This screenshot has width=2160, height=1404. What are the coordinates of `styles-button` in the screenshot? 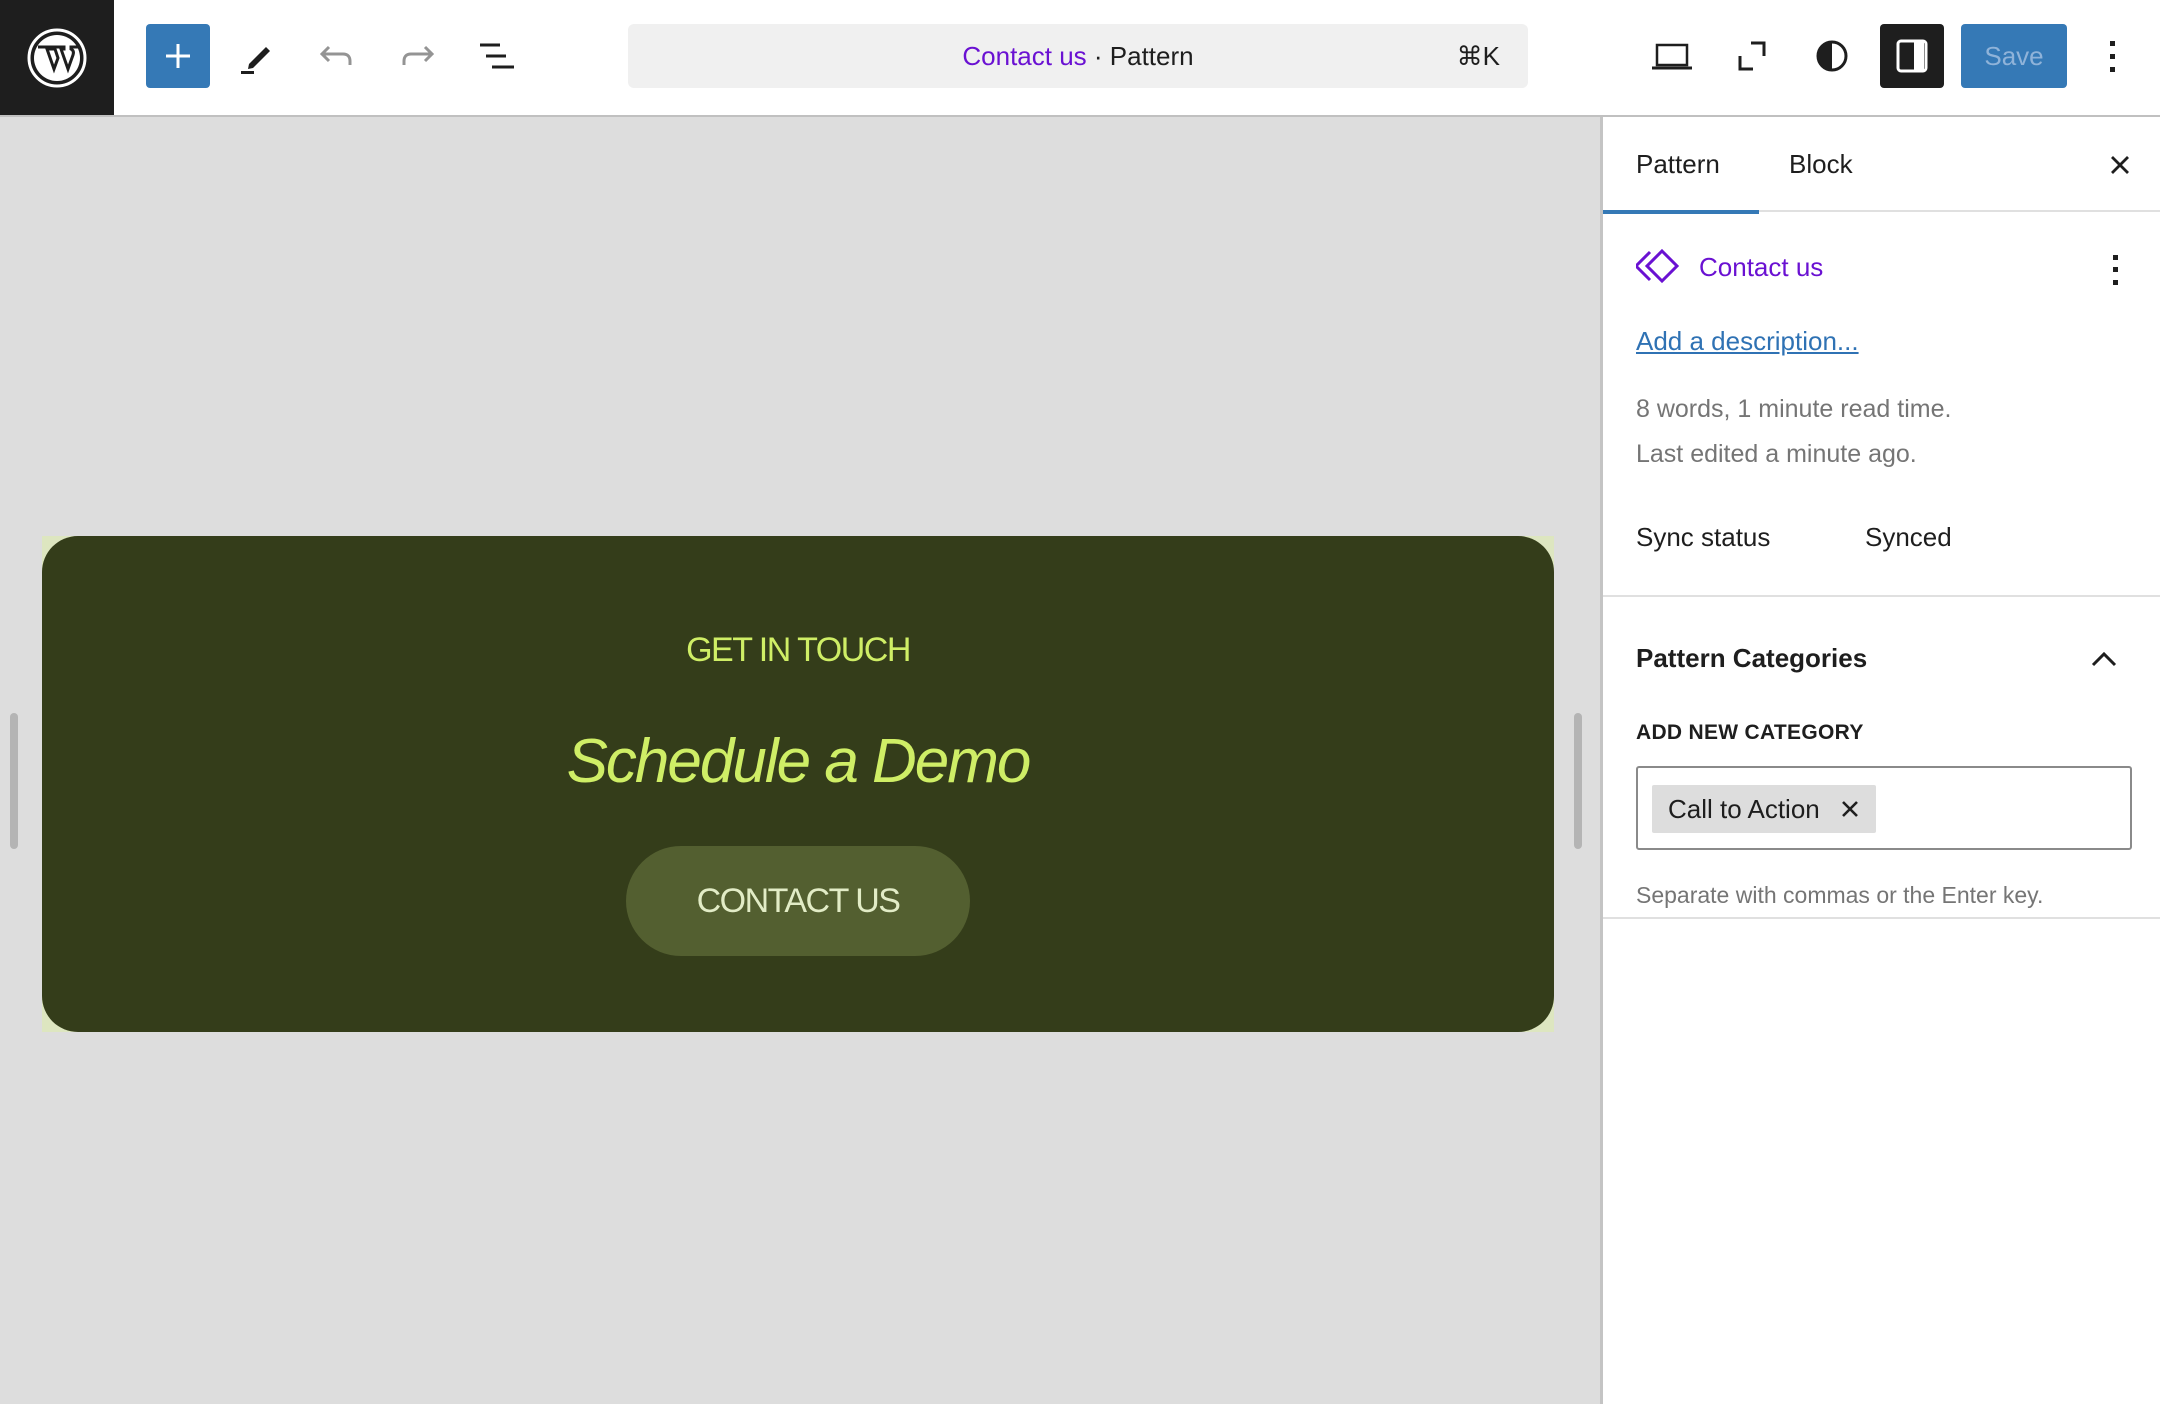 It's located at (1832, 56).